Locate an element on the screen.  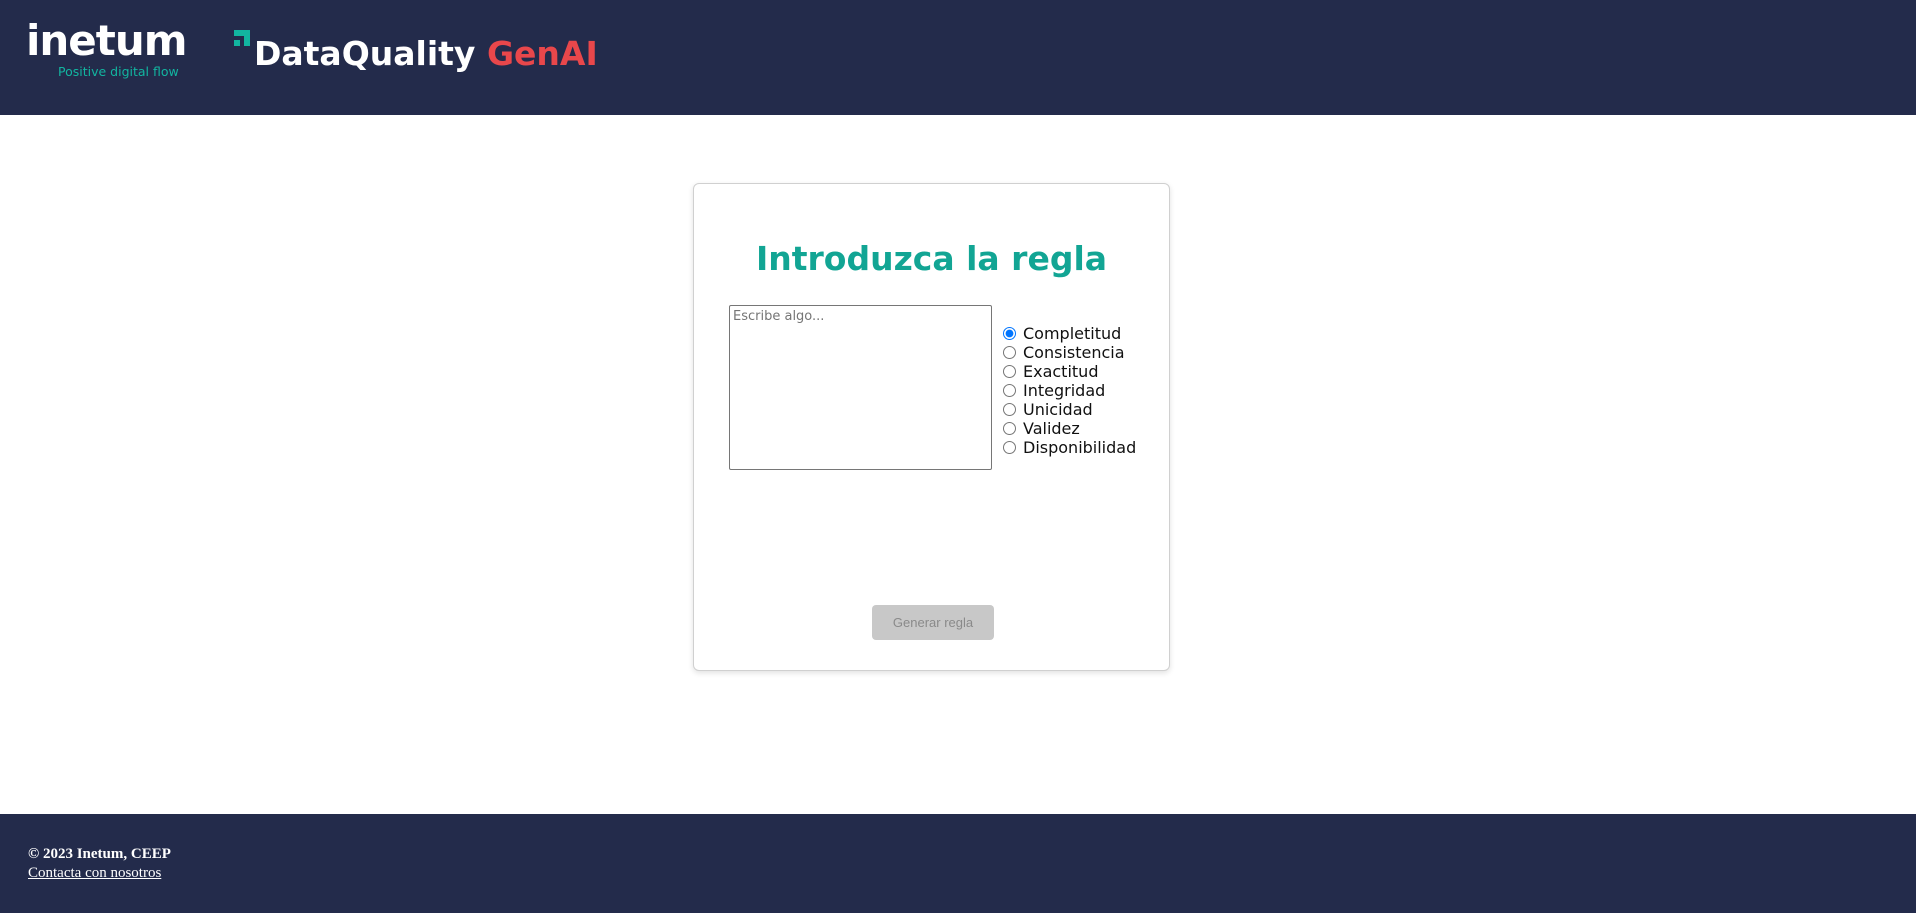
radio-option-disponibilidad: Disponibilidad is located at coordinates (1081, 447).